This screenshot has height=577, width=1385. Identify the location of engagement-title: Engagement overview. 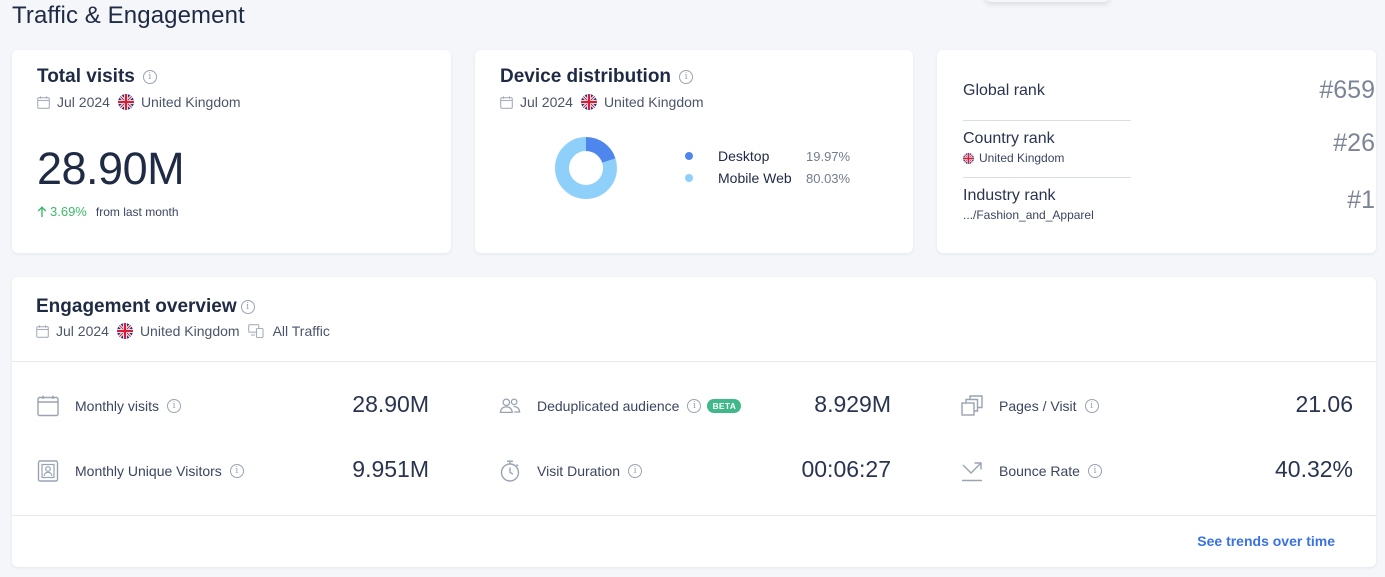
(136, 306).